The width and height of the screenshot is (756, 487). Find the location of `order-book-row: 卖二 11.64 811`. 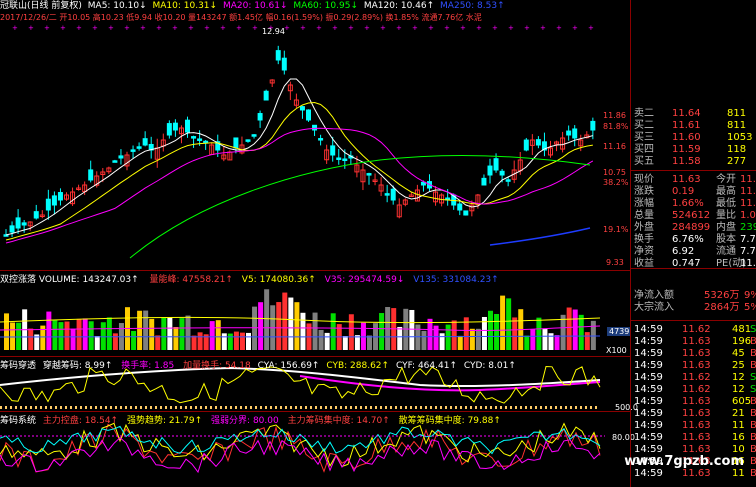

order-book-row: 卖二 11.64 811 is located at coordinates (694, 114).